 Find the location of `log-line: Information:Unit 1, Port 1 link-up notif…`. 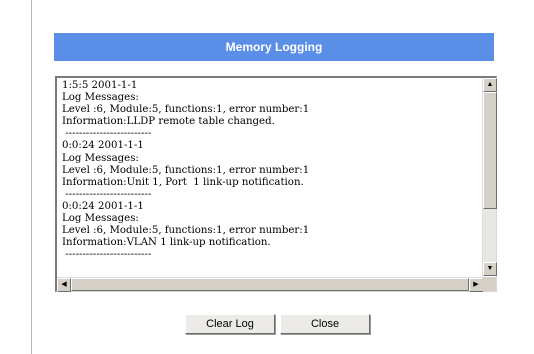

log-line: Information:Unit 1, Port 1 link-up notif… is located at coordinates (183, 182).